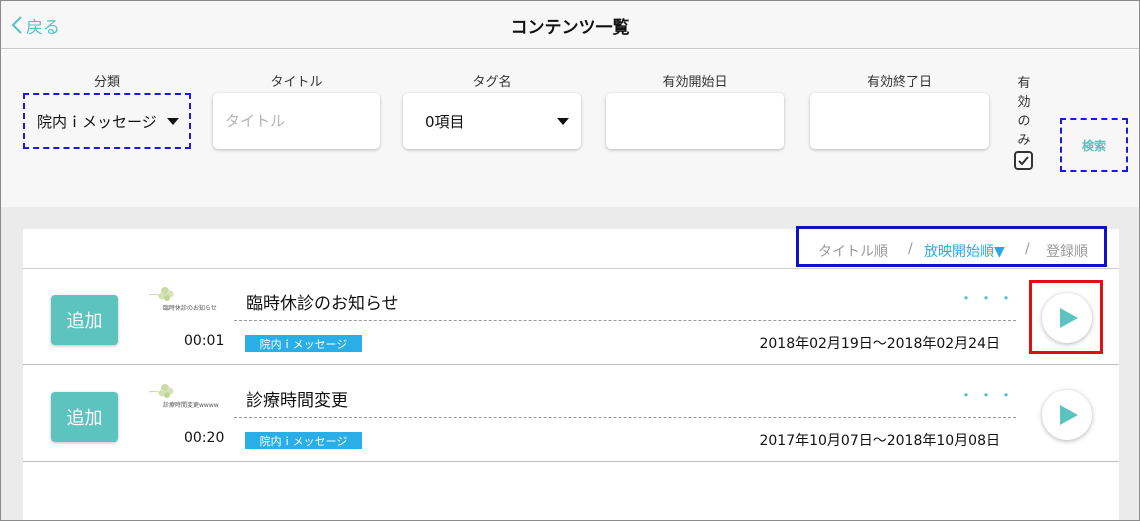 This screenshot has height=521, width=1140. Describe the element at coordinates (204, 438) in the screenshot. I see `duration: 00:20` at that location.